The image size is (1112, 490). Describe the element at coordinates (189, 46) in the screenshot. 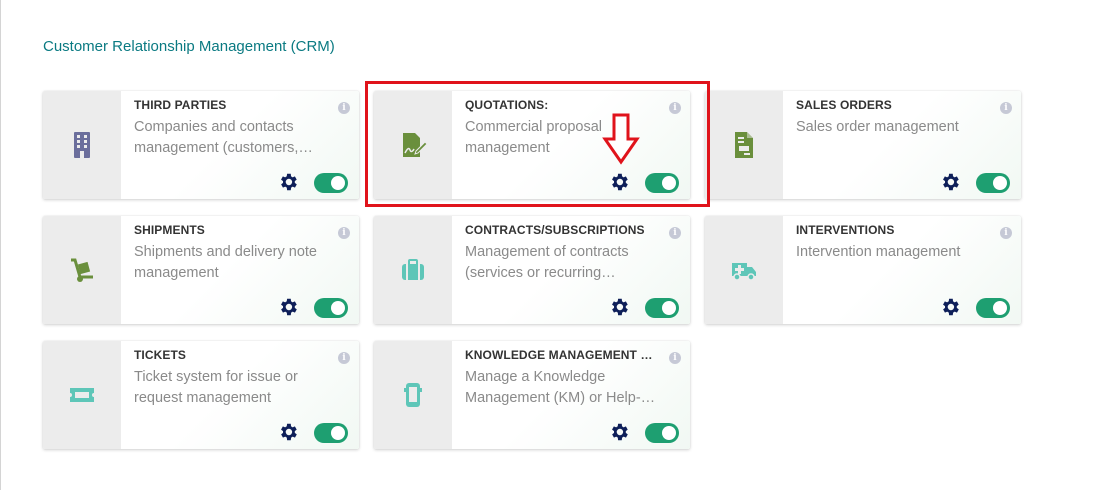

I see `section-title: Customer Relationship Management (CRM)` at that location.